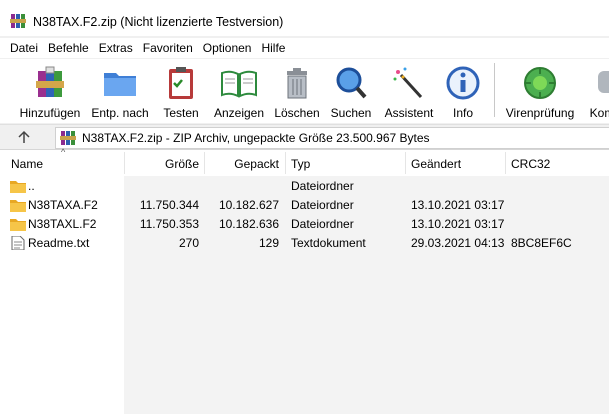 This screenshot has height=414, width=609. What do you see at coordinates (328, 243) in the screenshot?
I see `file-type: Textdokument` at bounding box center [328, 243].